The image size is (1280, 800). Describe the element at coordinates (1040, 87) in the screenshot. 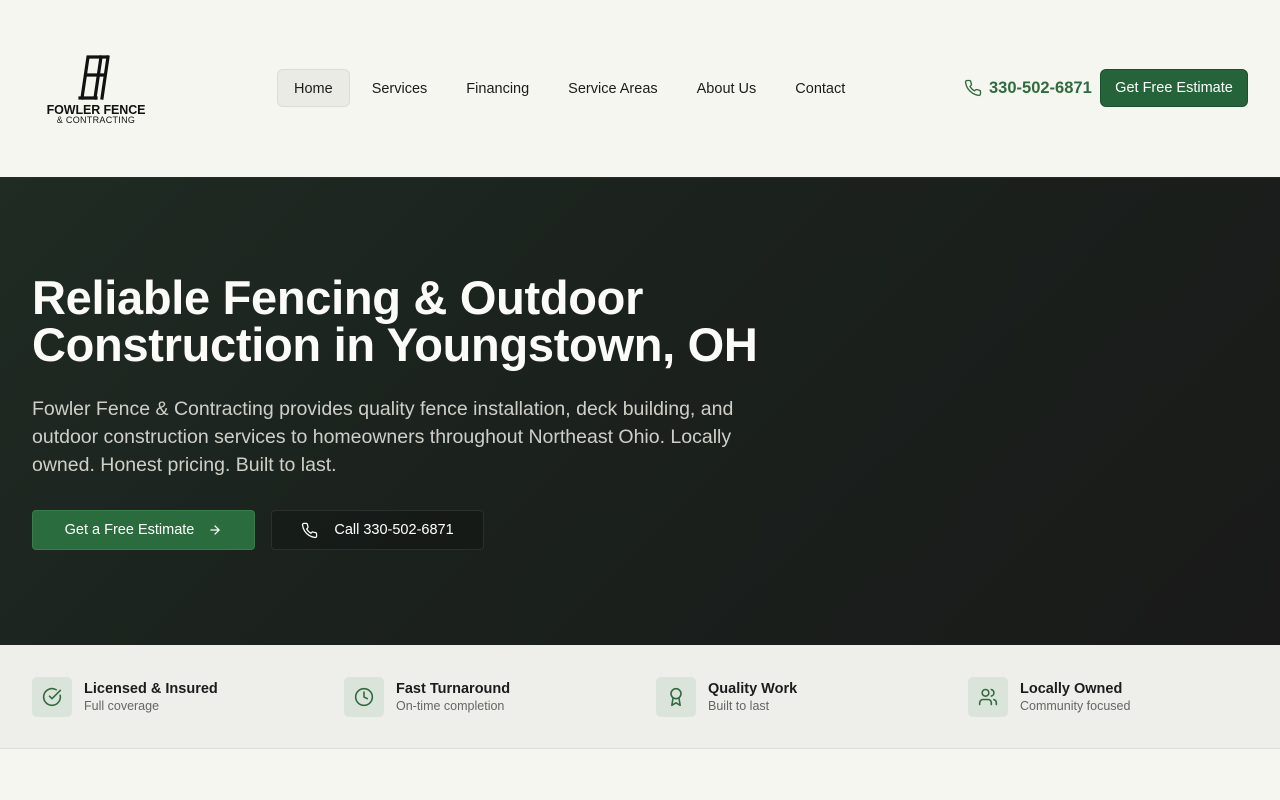

I see `header-phone-number: 330-502-6871` at that location.